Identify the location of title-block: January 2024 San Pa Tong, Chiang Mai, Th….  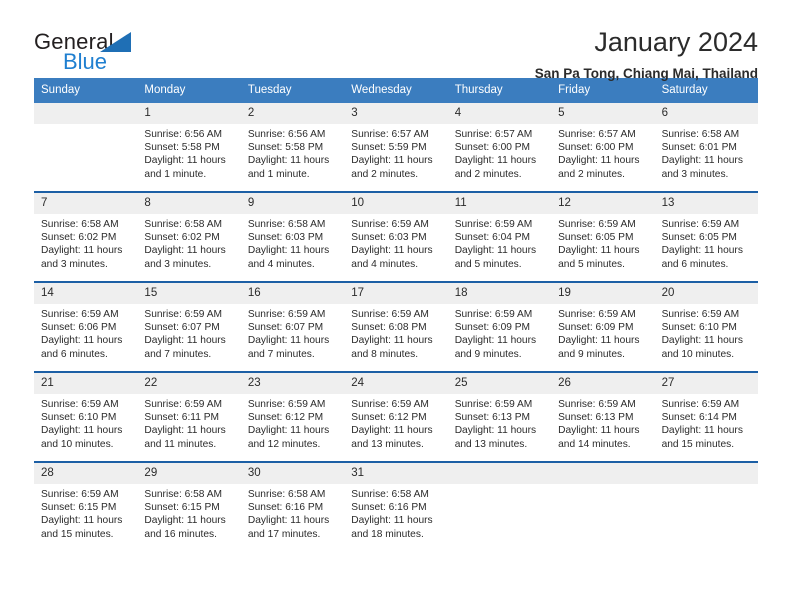
(646, 55).